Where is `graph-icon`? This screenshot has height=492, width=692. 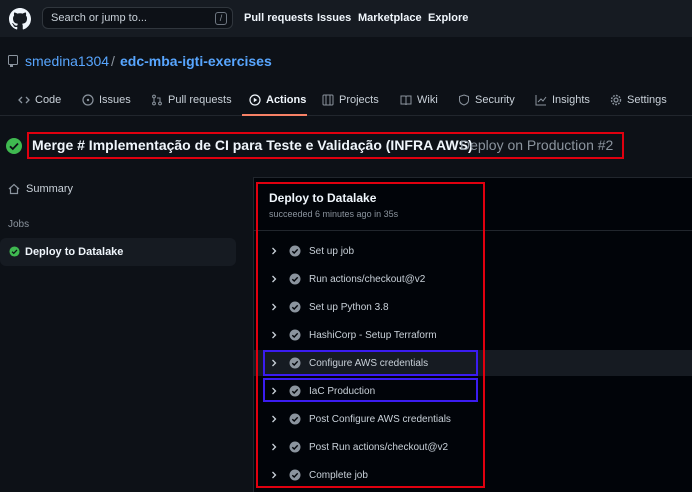 graph-icon is located at coordinates (541, 100).